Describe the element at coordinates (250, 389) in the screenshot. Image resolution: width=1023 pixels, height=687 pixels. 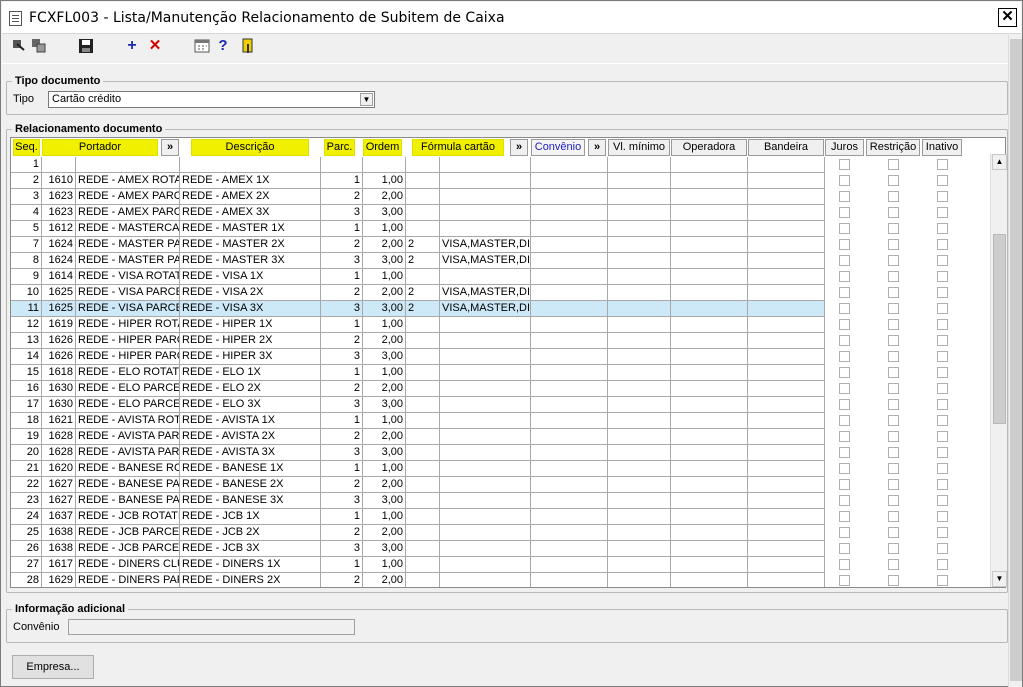
I see `cell-descricao: REDE - ELO 2X` at that location.